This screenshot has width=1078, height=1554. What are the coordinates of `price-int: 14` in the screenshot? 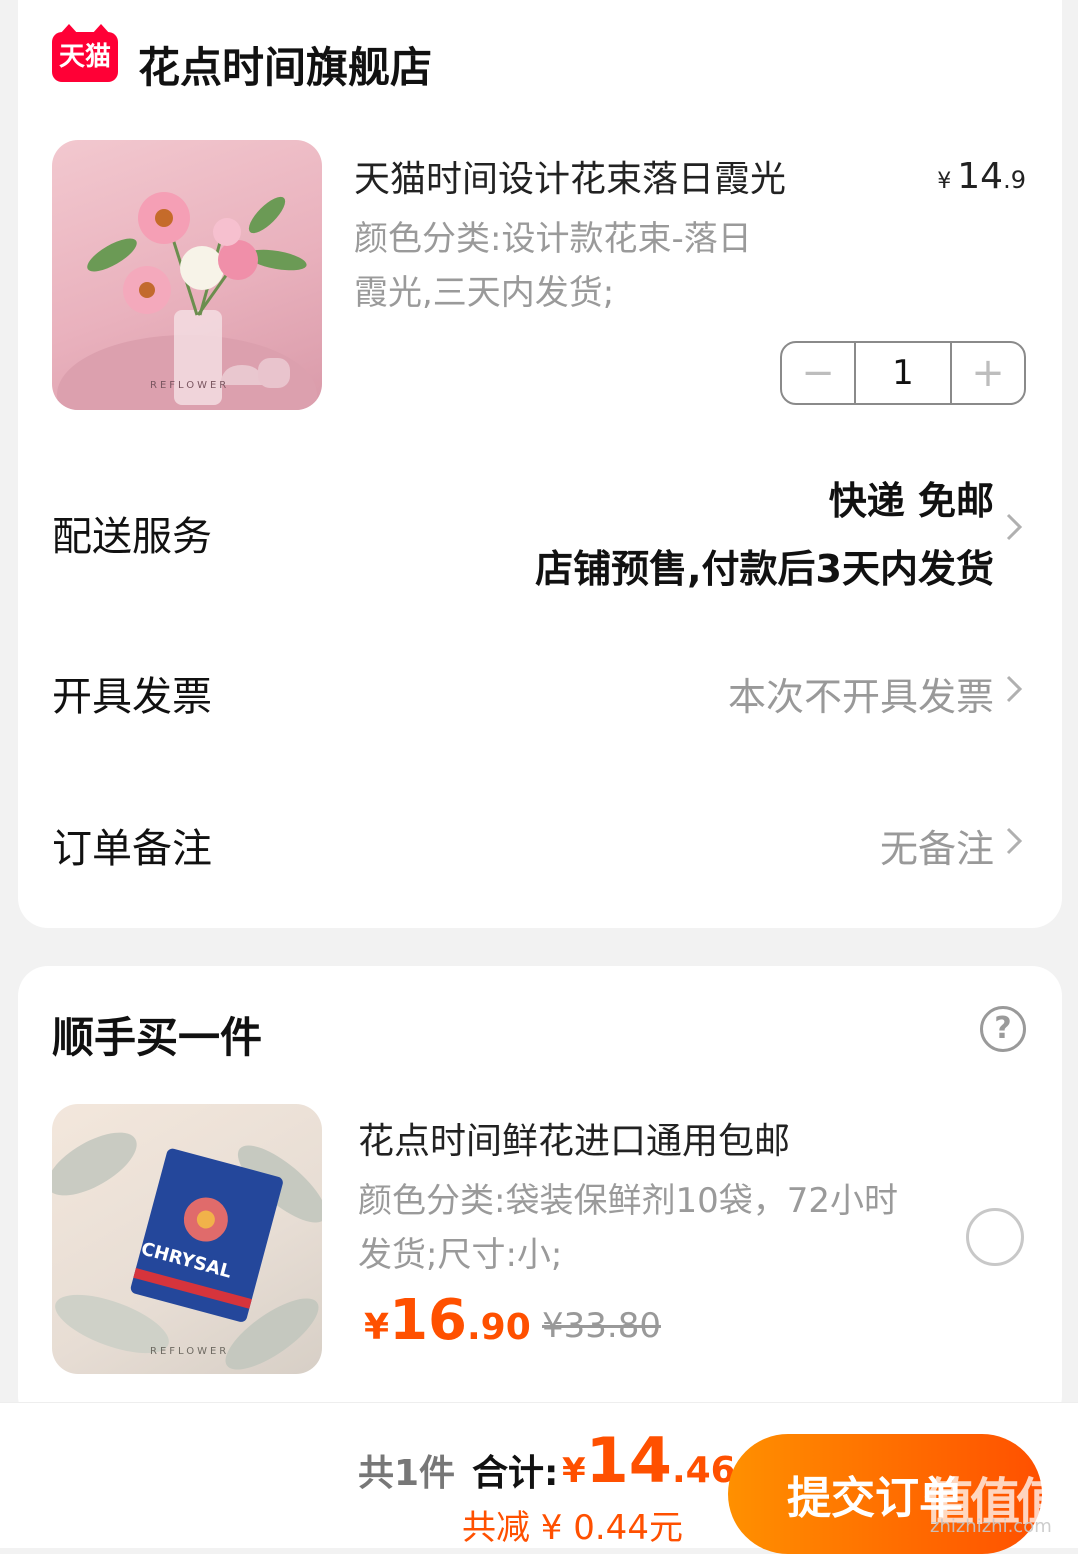 It's located at (980, 176).